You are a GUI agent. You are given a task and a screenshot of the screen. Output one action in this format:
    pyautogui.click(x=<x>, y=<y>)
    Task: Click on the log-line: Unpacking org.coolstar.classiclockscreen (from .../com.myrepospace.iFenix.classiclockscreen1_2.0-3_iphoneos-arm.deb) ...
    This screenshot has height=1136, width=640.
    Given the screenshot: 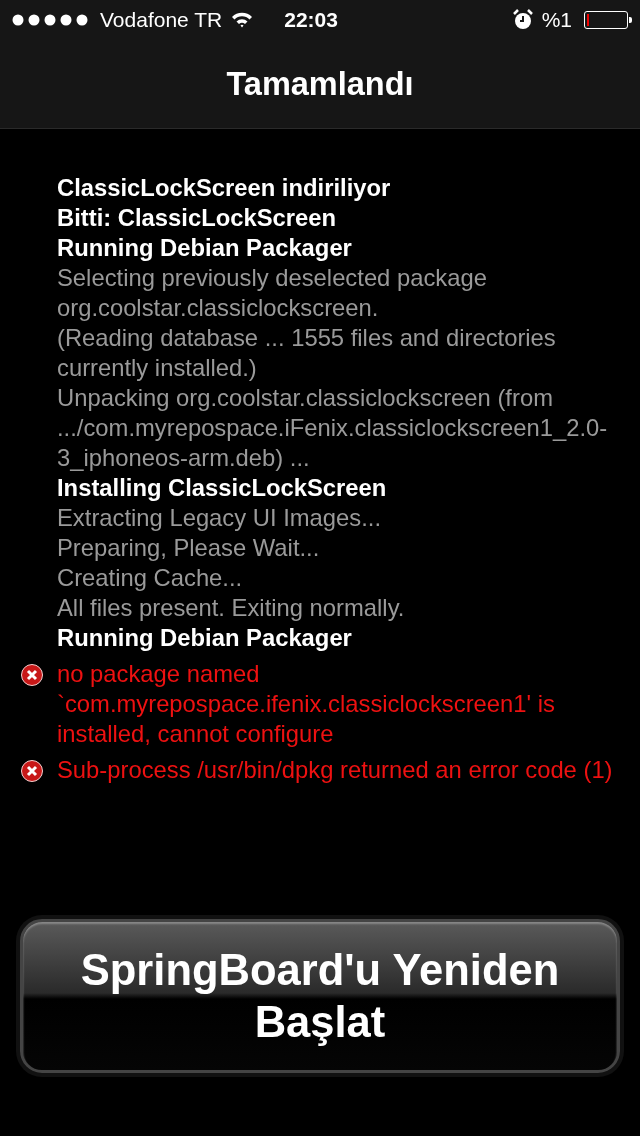 What is the action you would take?
    pyautogui.click(x=333, y=428)
    